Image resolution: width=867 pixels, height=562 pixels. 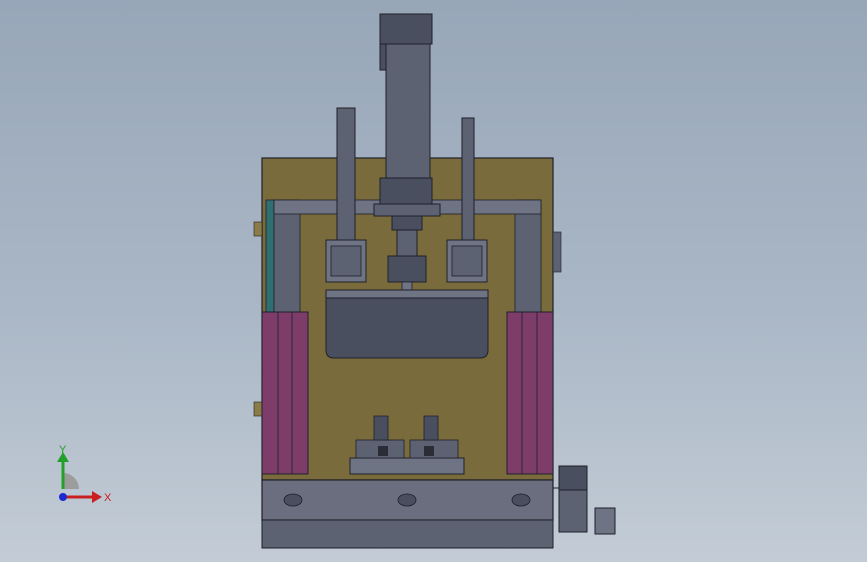 I want to click on x-axis-label: X, so click(x=108, y=498).